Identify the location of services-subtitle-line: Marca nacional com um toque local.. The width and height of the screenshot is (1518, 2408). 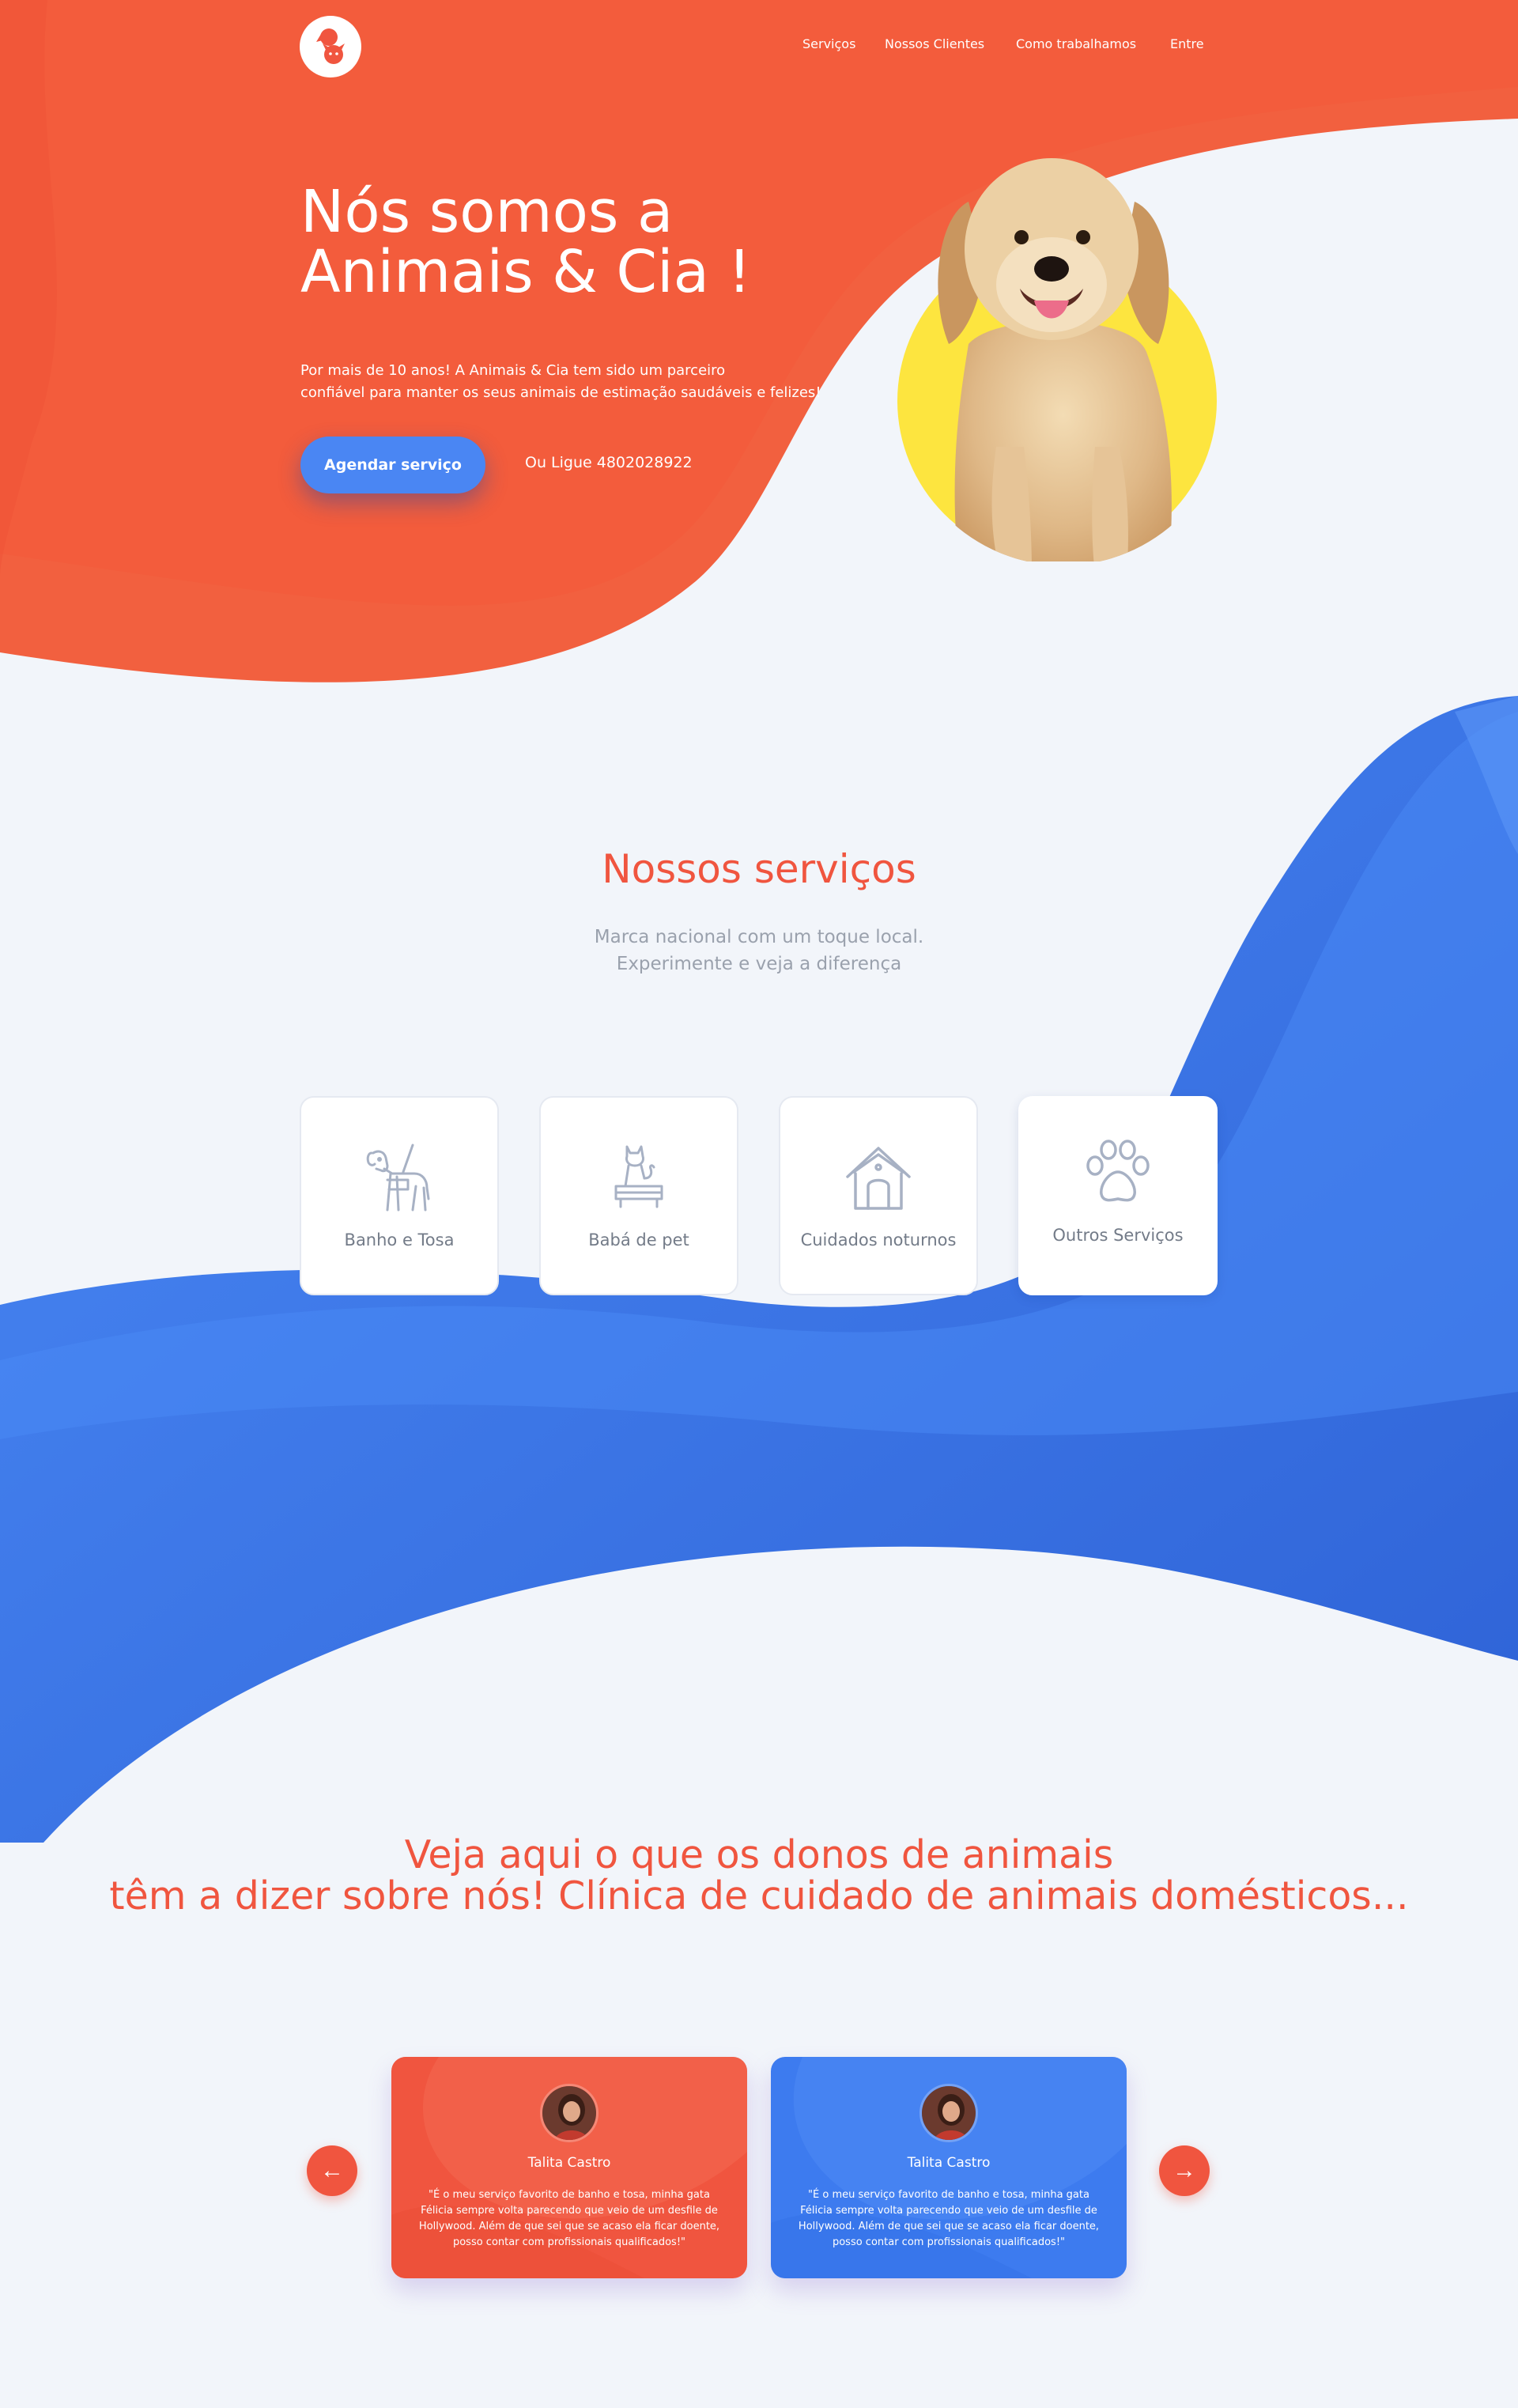
(759, 937).